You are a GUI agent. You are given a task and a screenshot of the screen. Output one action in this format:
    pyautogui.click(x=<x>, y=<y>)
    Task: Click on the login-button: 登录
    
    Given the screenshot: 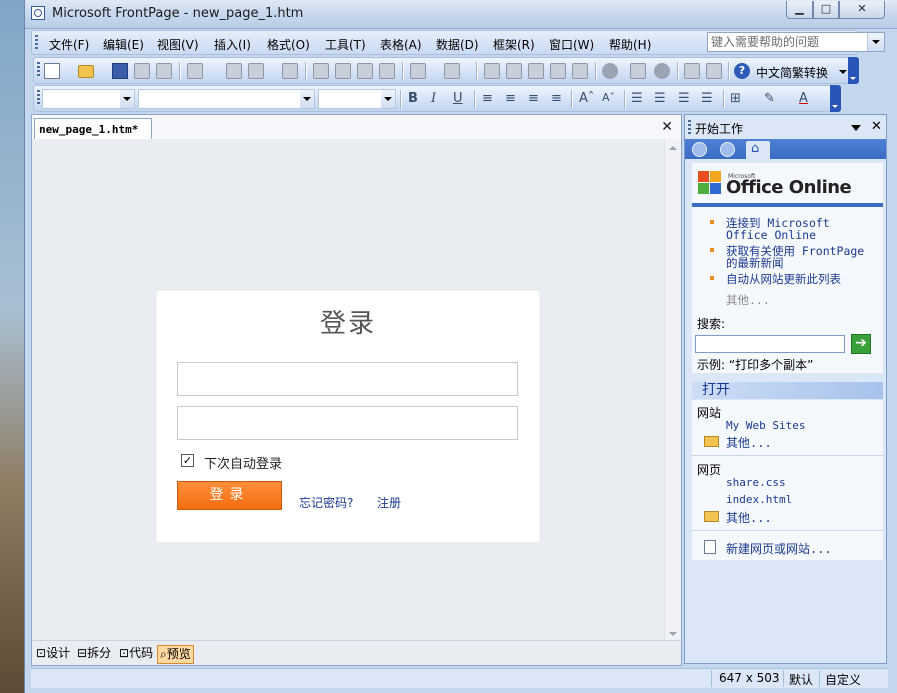 What is the action you would take?
    pyautogui.click(x=229, y=495)
    